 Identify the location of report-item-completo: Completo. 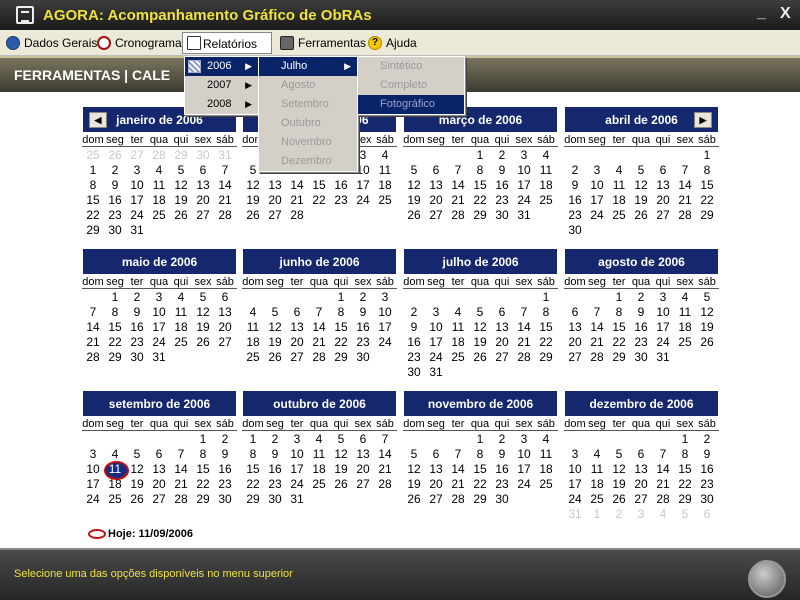
(411, 85).